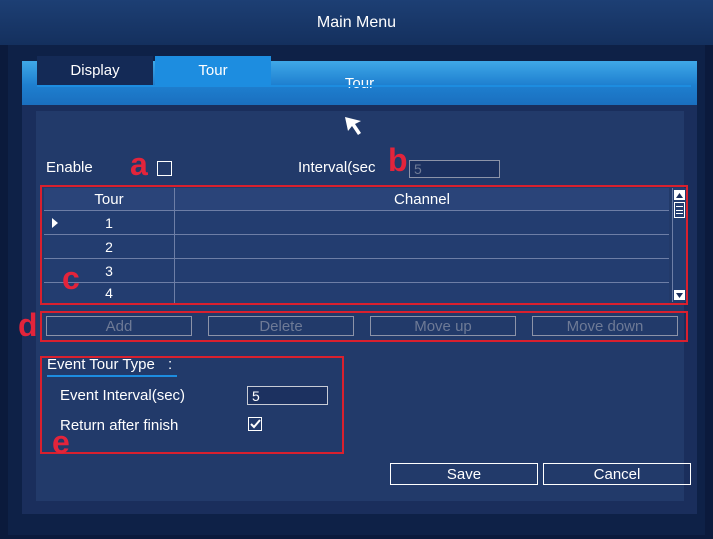 The height and width of the screenshot is (539, 713). What do you see at coordinates (109, 270) in the screenshot?
I see `table-cell-tour-value: 3` at bounding box center [109, 270].